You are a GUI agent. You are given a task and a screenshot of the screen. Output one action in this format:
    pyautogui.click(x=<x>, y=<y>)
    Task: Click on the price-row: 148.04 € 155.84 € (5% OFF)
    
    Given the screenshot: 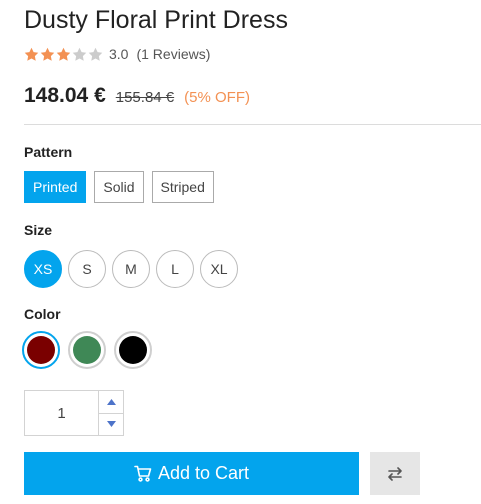 What is the action you would take?
    pyautogui.click(x=137, y=96)
    